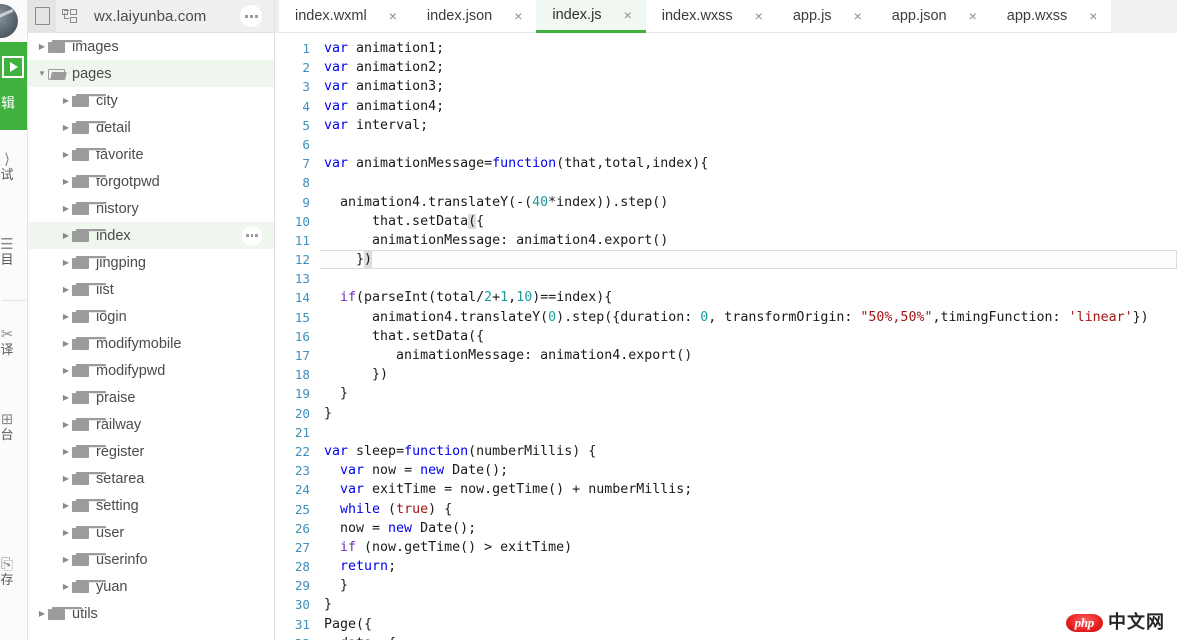 The width and height of the screenshot is (1177, 640). What do you see at coordinates (151, 424) in the screenshot?
I see `tree-item-railway: ▶ railway` at bounding box center [151, 424].